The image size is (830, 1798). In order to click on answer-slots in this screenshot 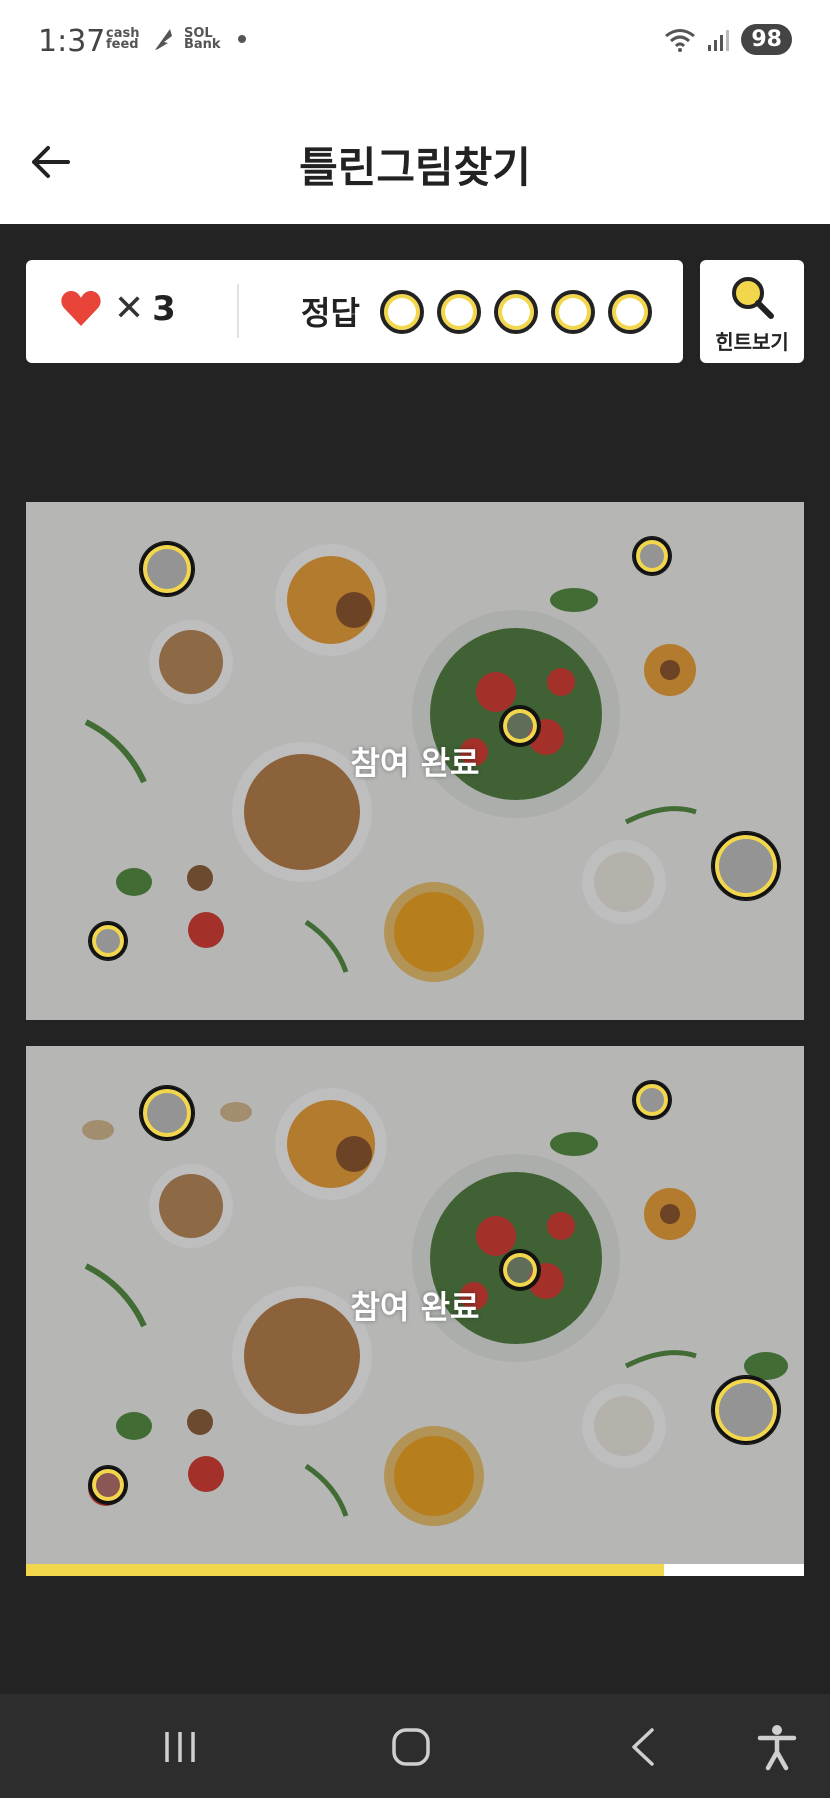, I will do `click(516, 312)`.